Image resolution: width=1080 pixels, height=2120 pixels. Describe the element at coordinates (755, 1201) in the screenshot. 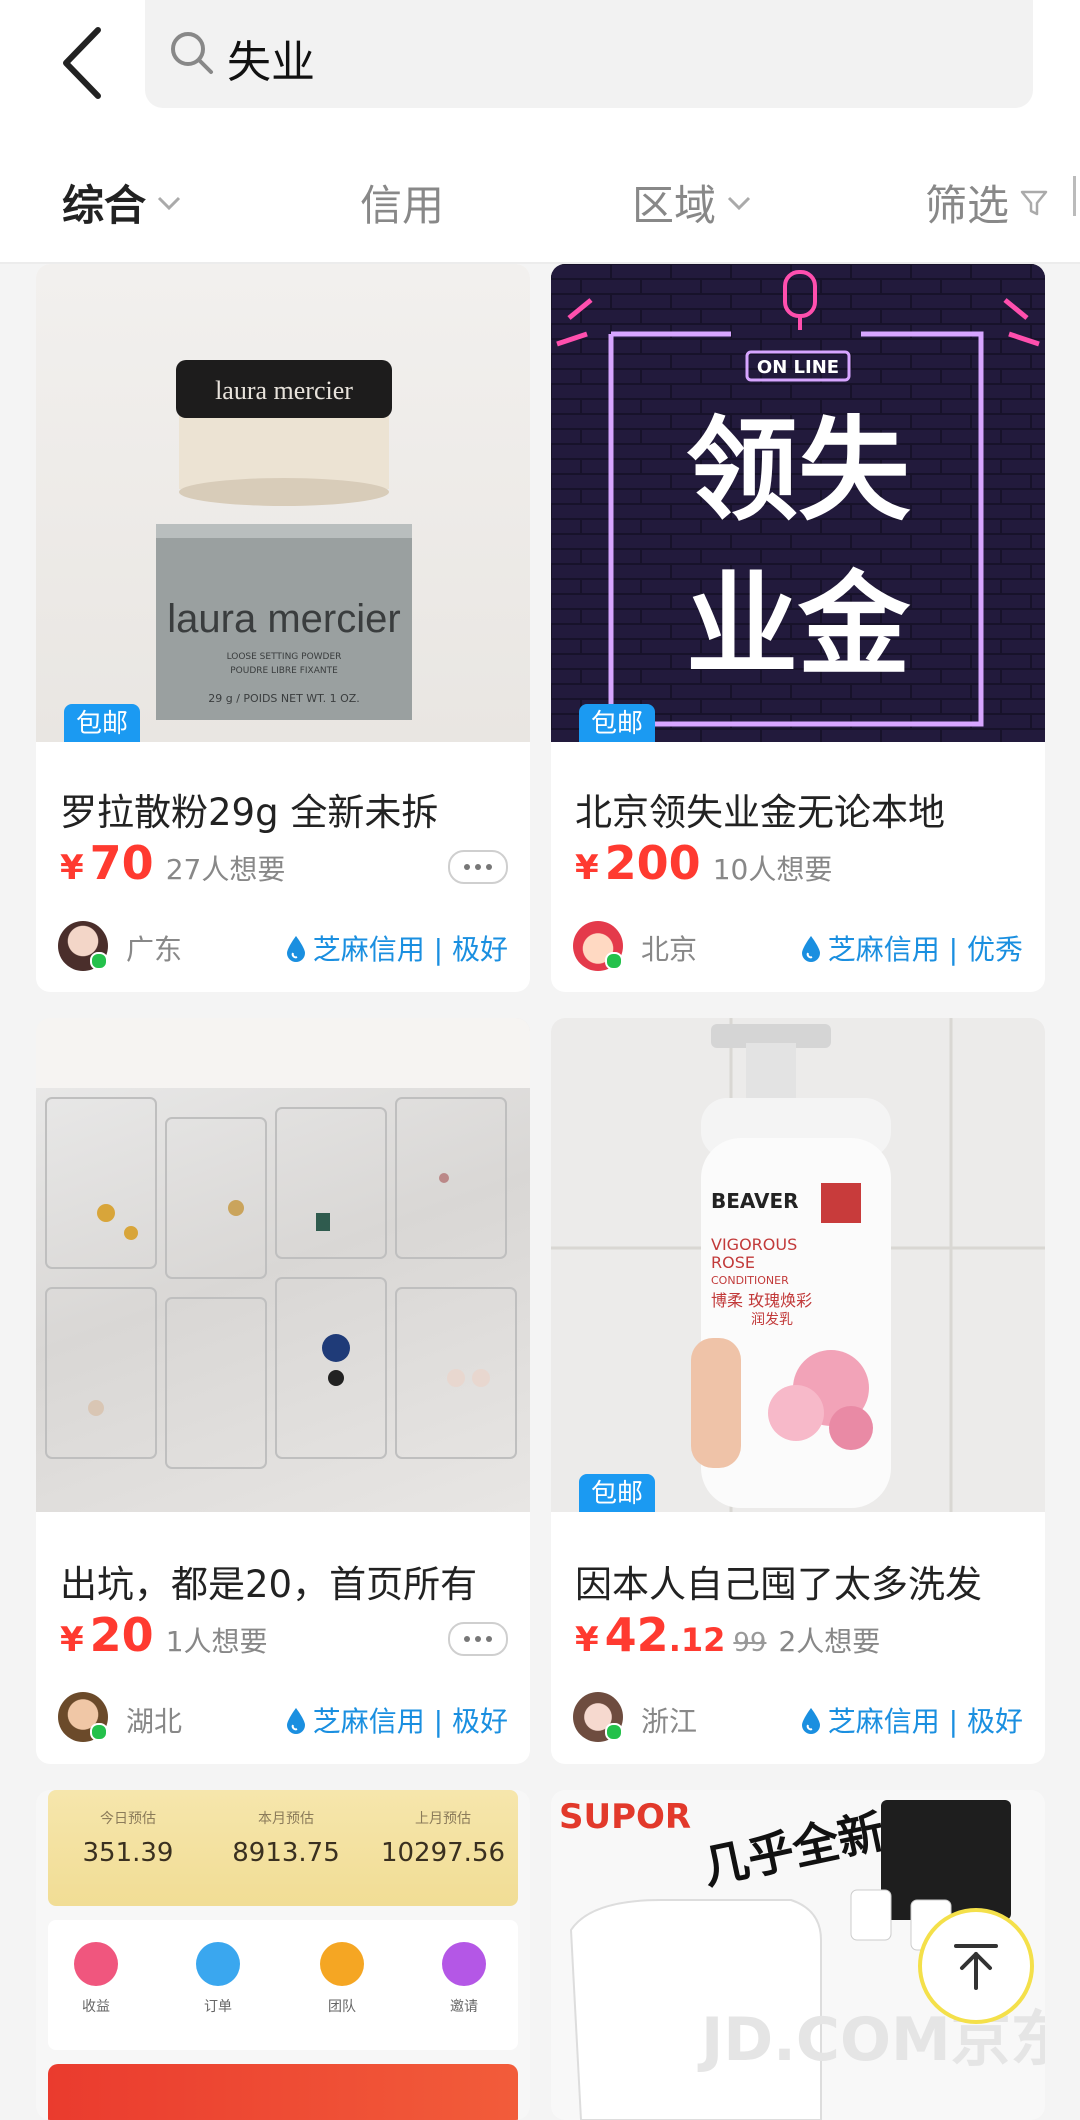

I see `svg-text: BEAVER` at that location.